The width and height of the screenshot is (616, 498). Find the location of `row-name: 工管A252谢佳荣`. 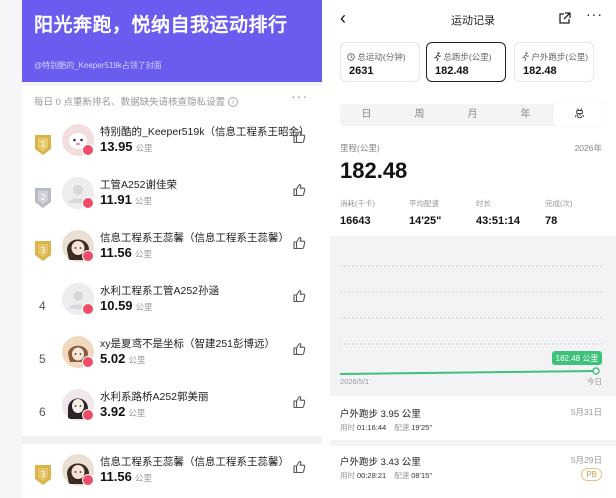

row-name: 工管A252谢佳荣 is located at coordinates (139, 185).